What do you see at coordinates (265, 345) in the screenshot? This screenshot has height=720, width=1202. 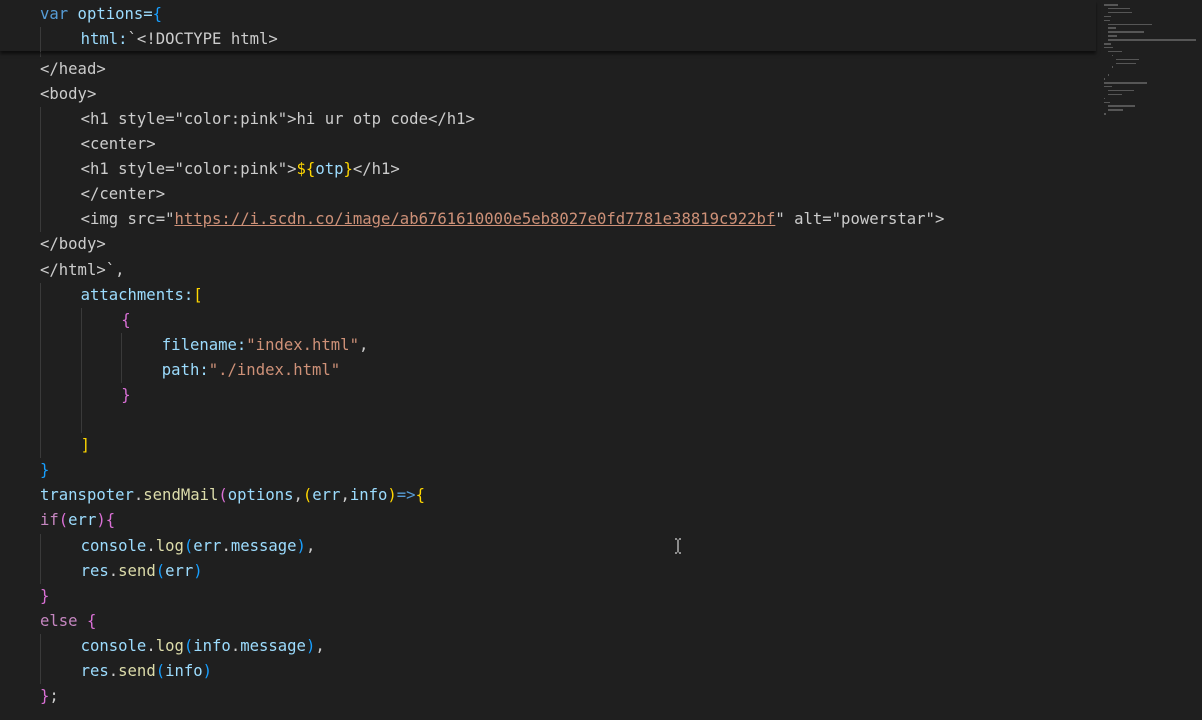 I see `code-text: filename:"index.html",` at bounding box center [265, 345].